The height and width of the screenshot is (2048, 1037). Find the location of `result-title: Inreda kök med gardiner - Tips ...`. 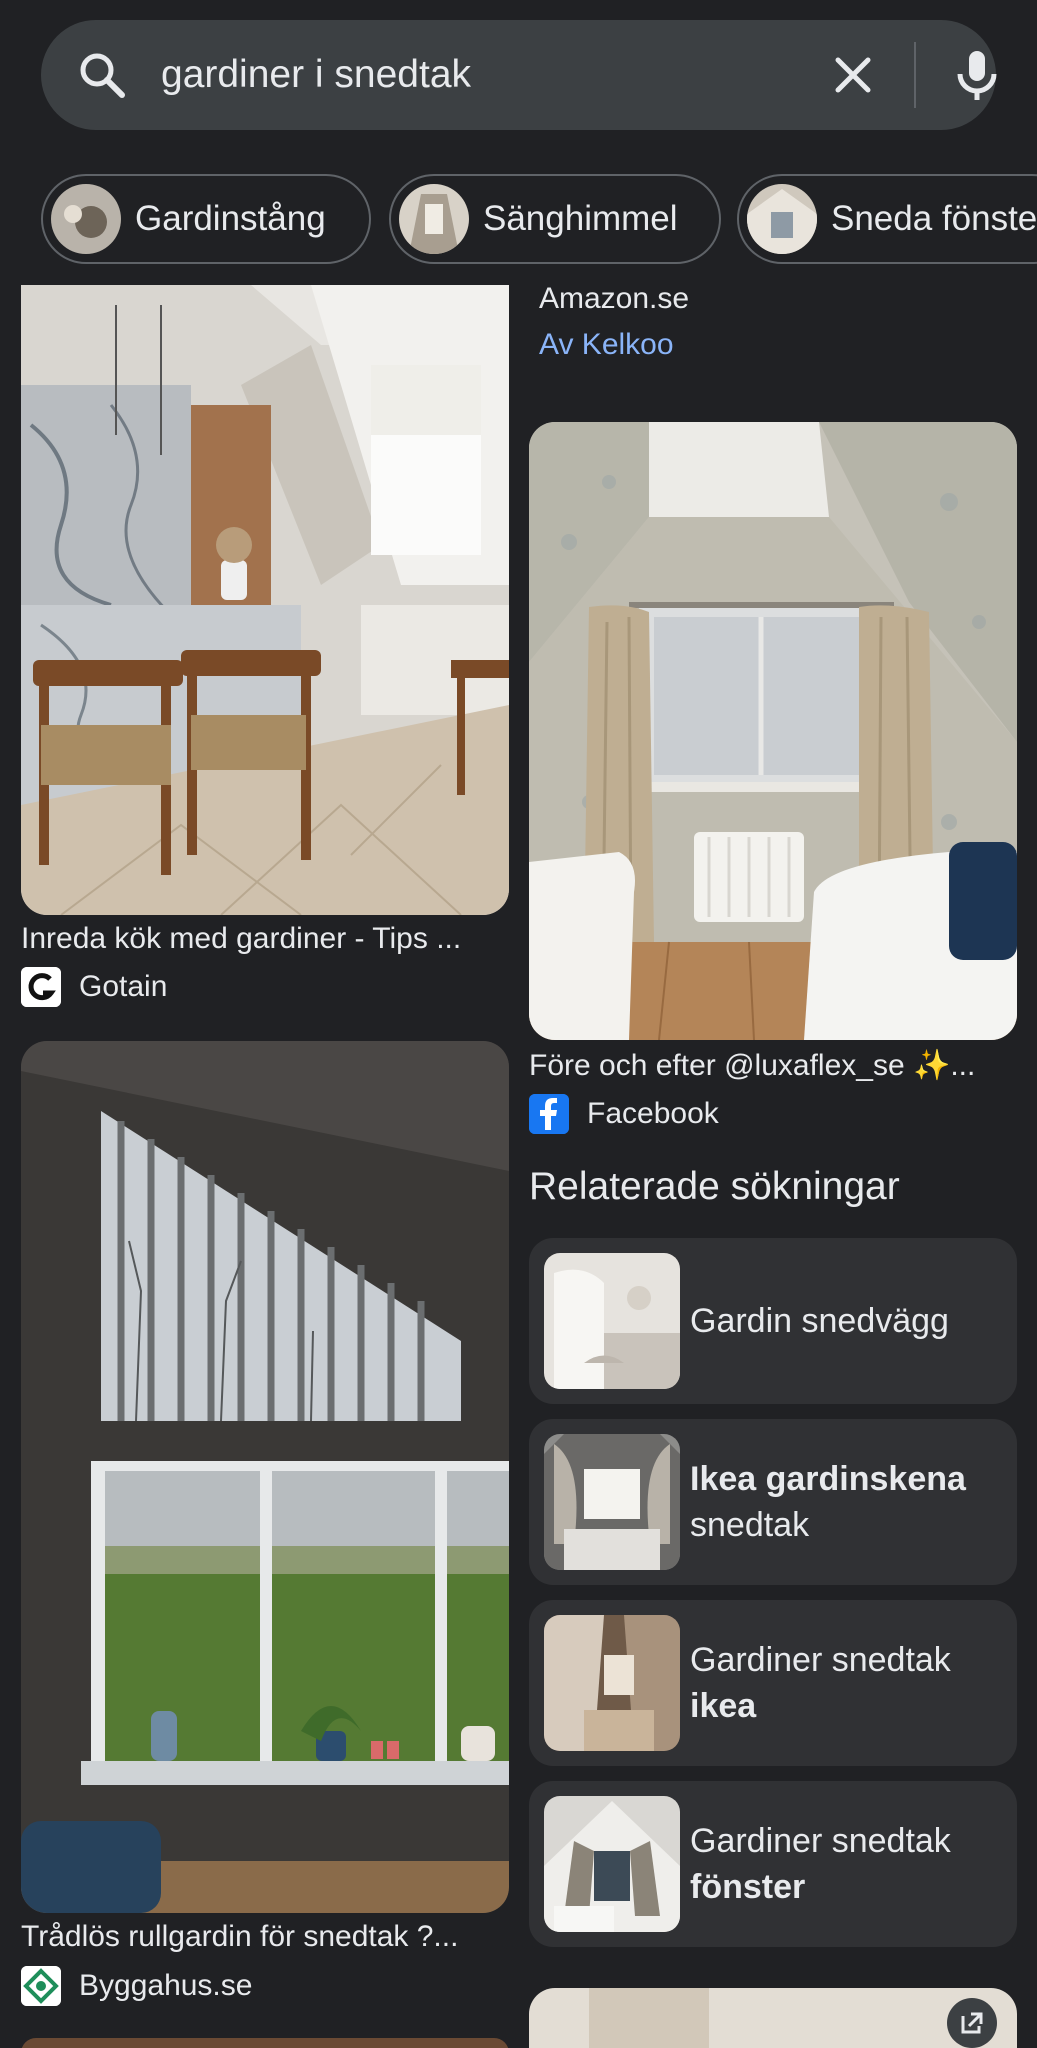

result-title: Inreda kök med gardiner - Tips ... is located at coordinates (261, 939).